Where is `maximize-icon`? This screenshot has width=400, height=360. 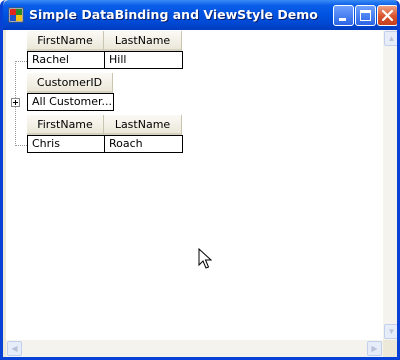 maximize-icon is located at coordinates (365, 15).